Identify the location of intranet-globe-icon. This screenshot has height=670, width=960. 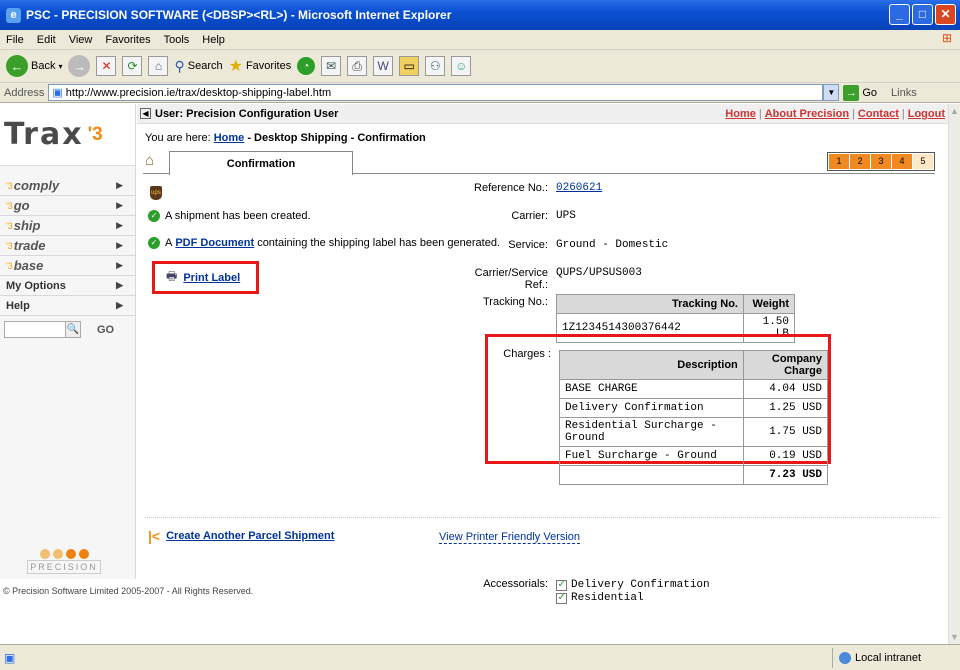
(845, 658).